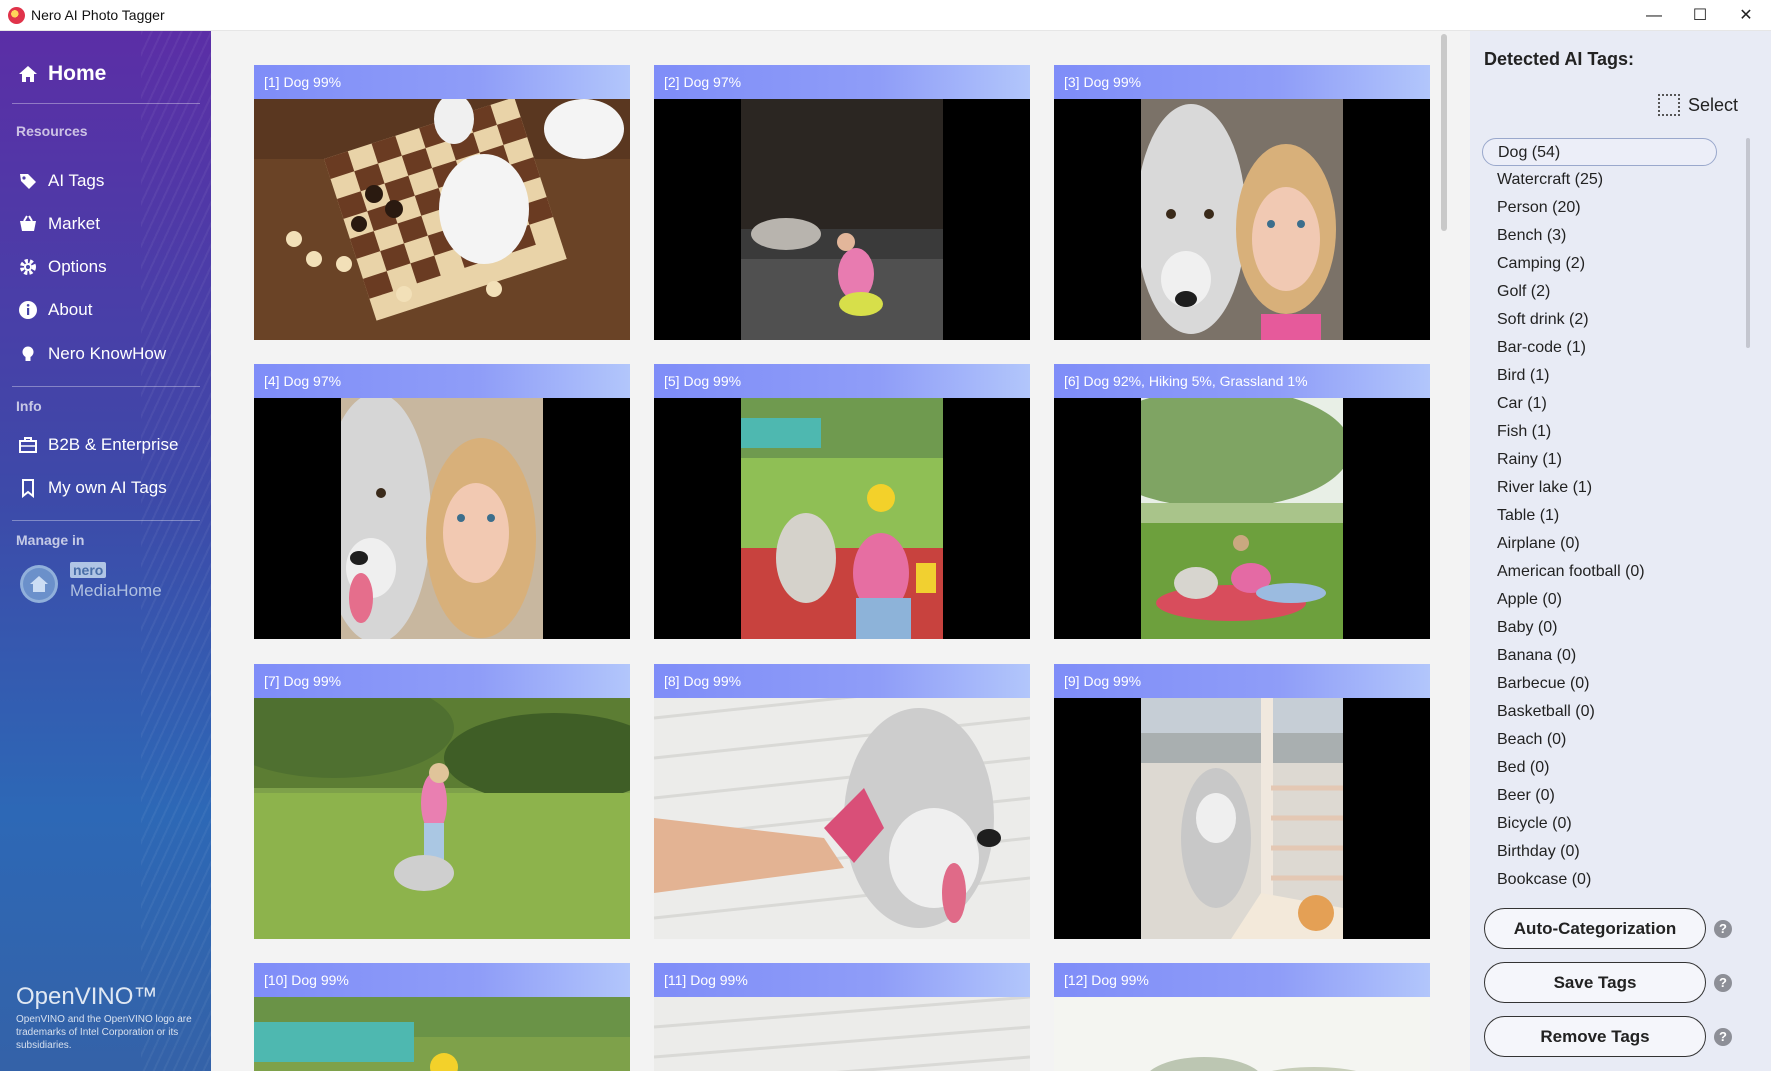  I want to click on photo-caption: [8] Dog 99%, so click(842, 681).